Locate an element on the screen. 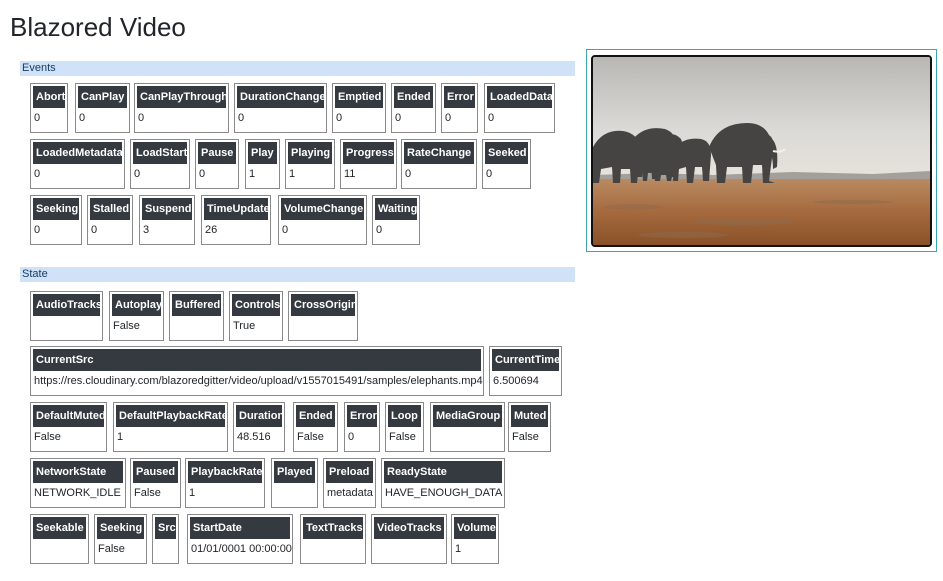 The height and width of the screenshot is (581, 943). event-abort-label: Abort is located at coordinates (49, 97).